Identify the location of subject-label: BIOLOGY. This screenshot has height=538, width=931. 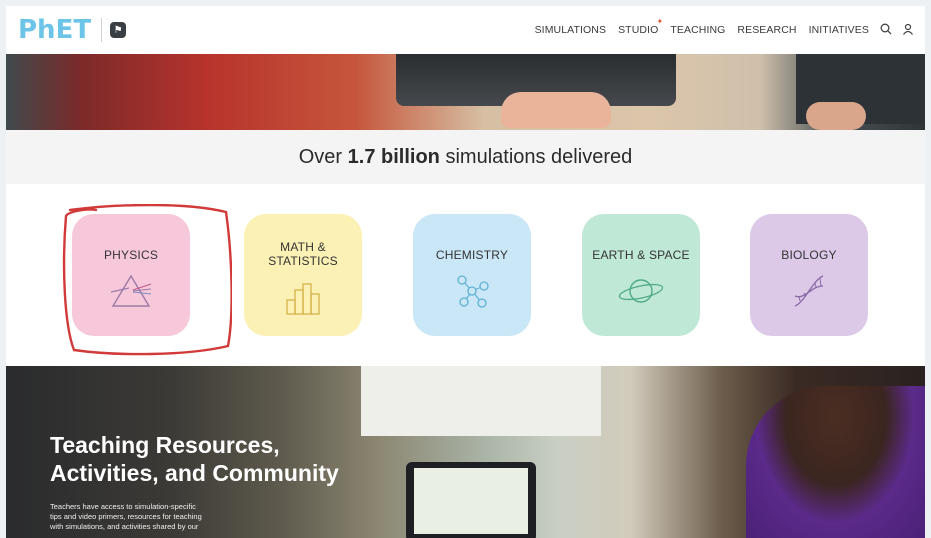
(809, 255).